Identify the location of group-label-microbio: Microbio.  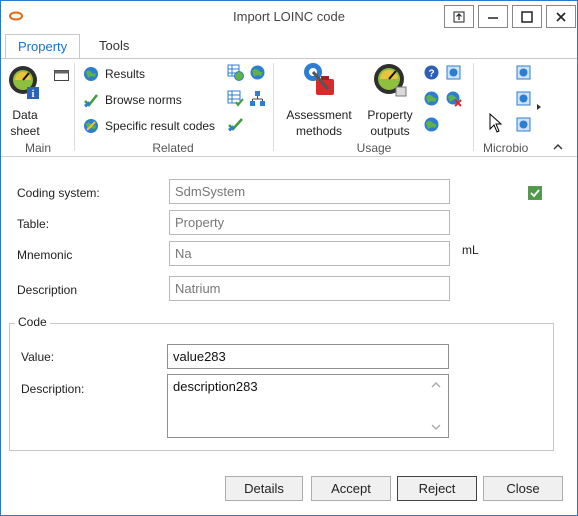
(506, 148).